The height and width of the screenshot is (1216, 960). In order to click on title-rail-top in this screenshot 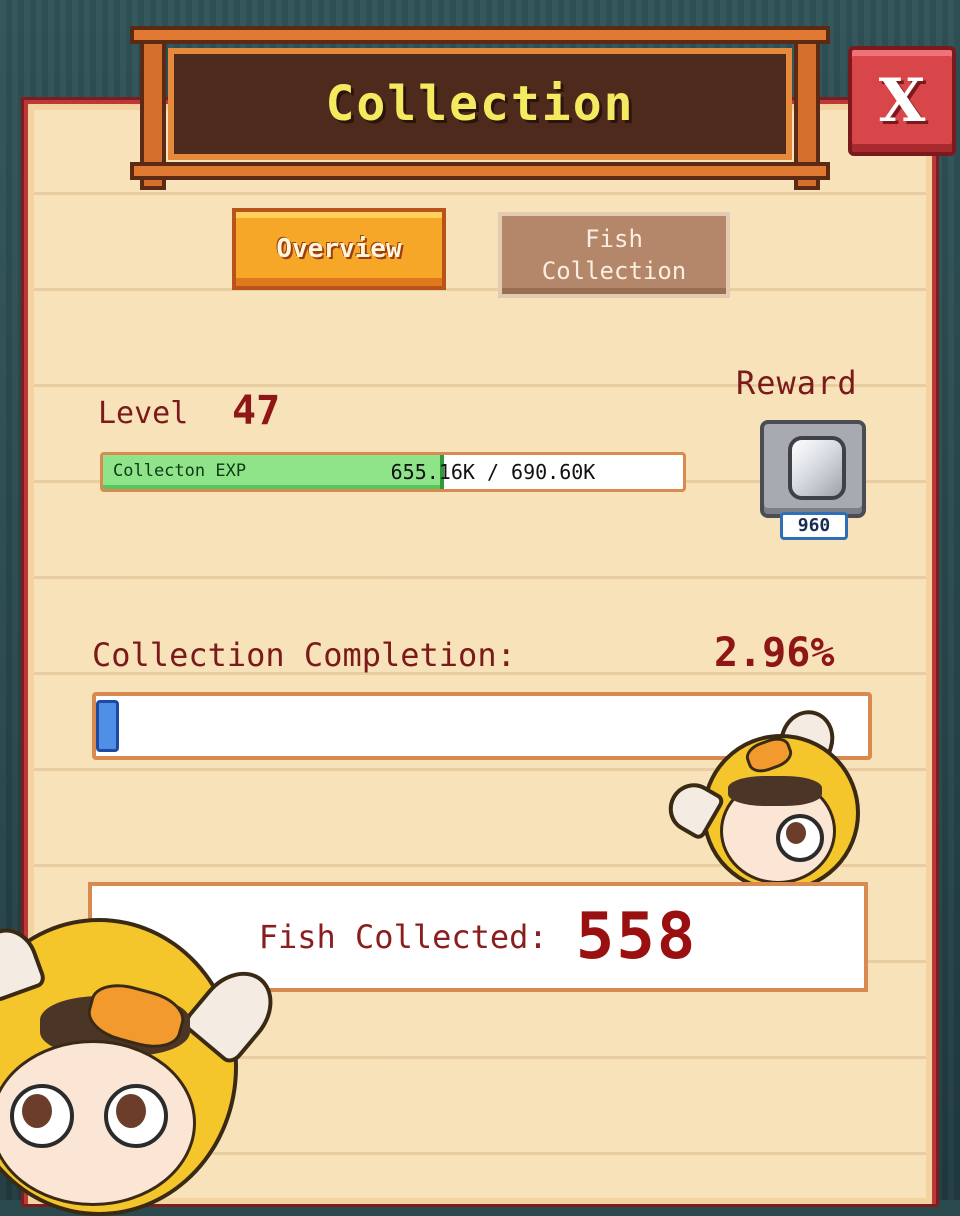, I will do `click(480, 35)`.